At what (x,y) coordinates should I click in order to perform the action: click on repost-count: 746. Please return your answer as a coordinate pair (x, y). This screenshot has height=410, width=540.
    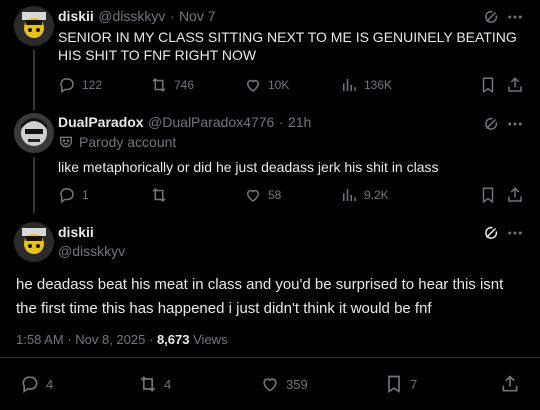
    Looking at the image, I should click on (184, 85).